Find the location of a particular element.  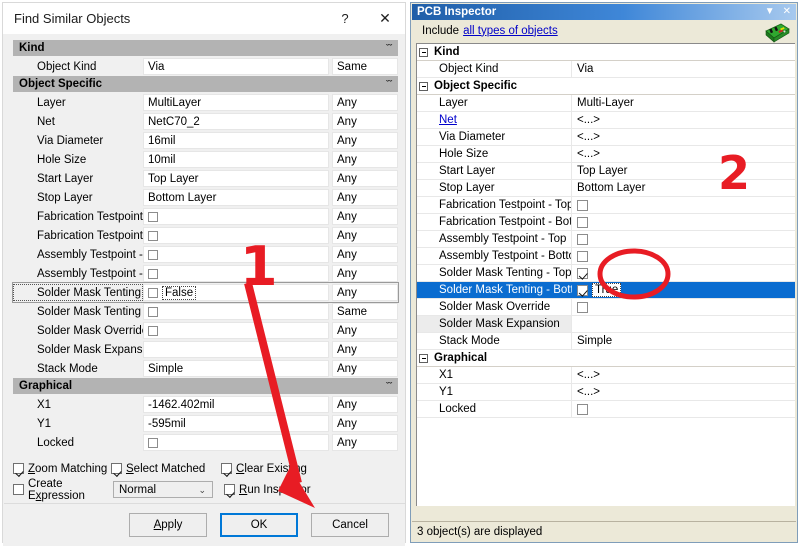

inspector-row: Solder Mask Override is located at coordinates (606, 307).